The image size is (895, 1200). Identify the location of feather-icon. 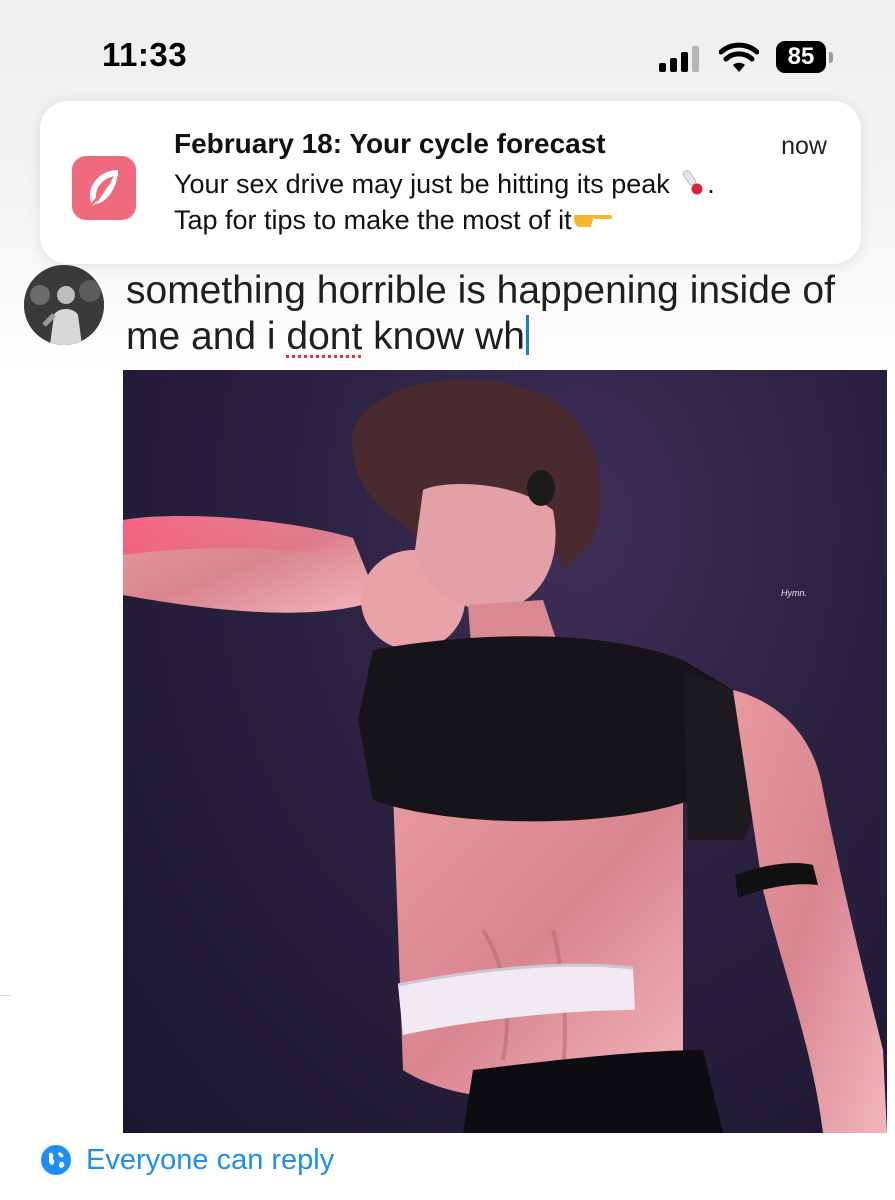
(102, 190).